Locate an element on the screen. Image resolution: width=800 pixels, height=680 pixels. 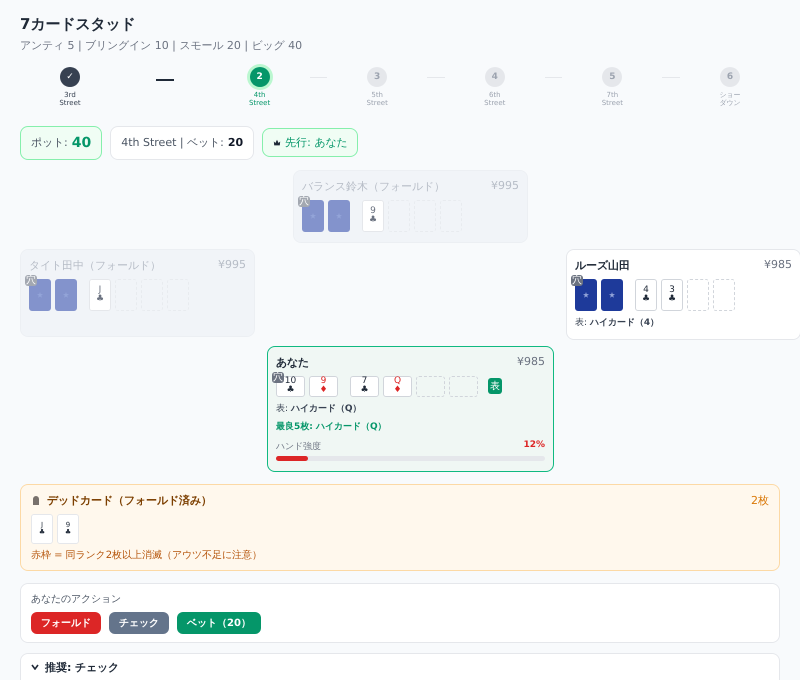
dead-cards-note: 赤枠 = 同ランク2枚以上消滅（アウツ不足に注意） is located at coordinates (147, 555).